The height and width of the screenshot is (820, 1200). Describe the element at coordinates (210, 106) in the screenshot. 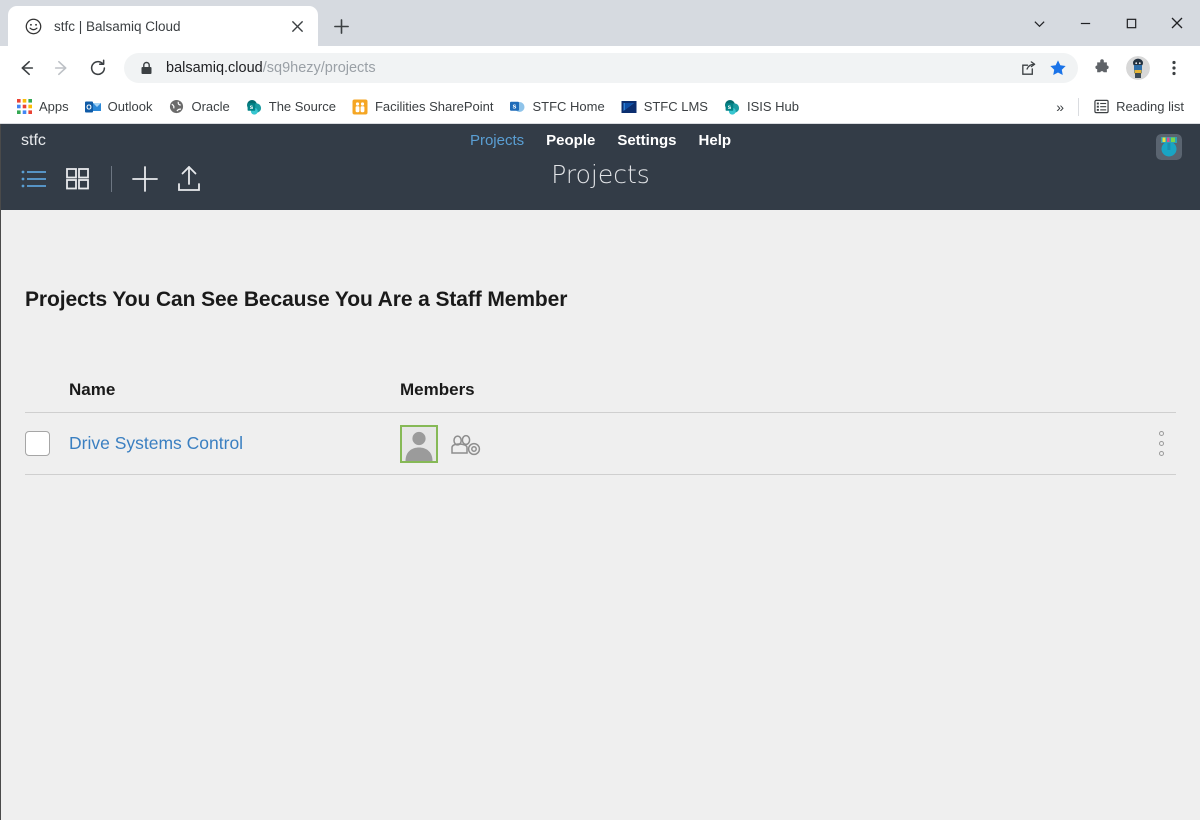

I see `bookmark-label: Oracle` at that location.